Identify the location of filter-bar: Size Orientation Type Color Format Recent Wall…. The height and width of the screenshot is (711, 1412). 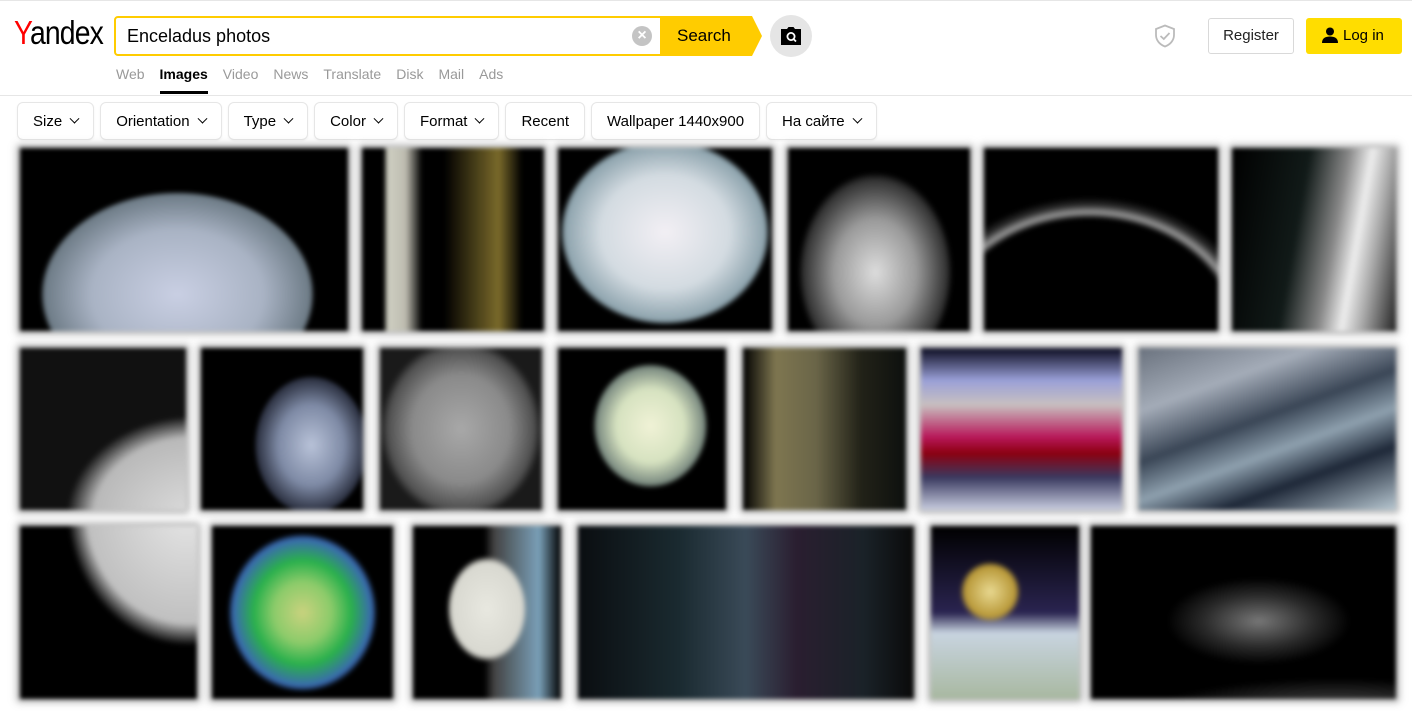
(447, 121).